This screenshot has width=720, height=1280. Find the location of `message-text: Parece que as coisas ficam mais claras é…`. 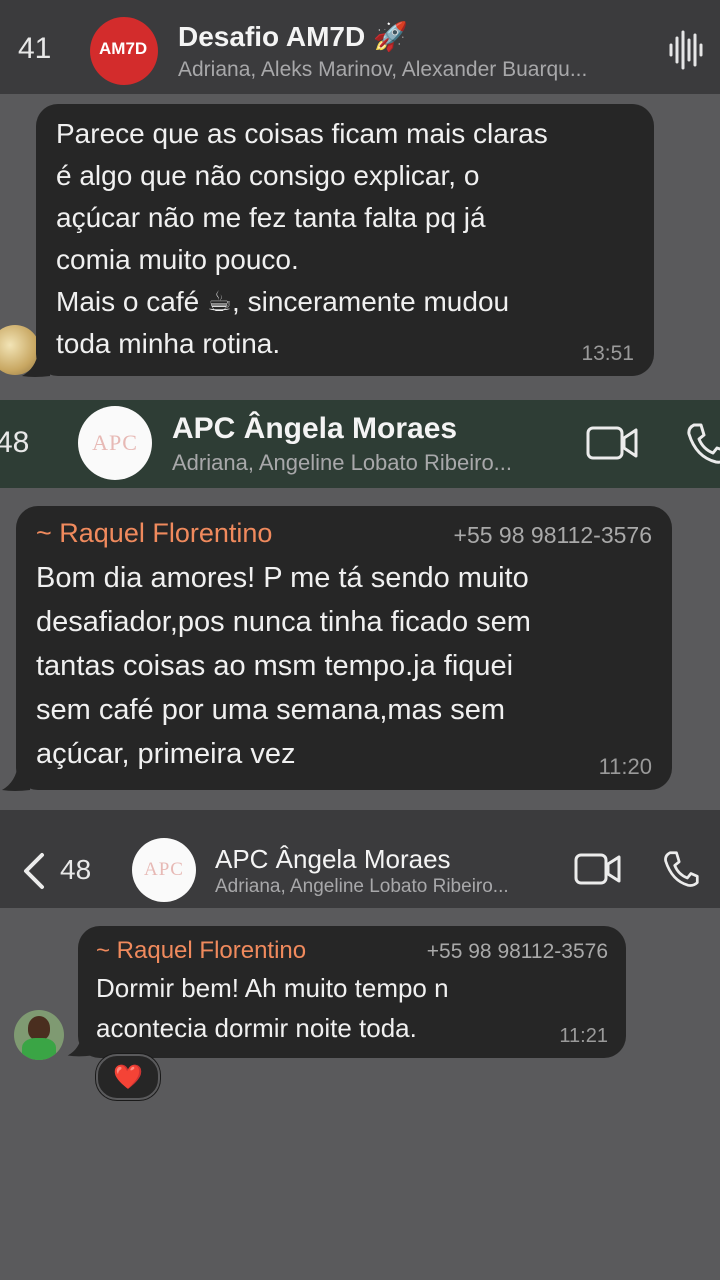

message-text: Parece que as coisas ficam mais claras é… is located at coordinates (302, 238).